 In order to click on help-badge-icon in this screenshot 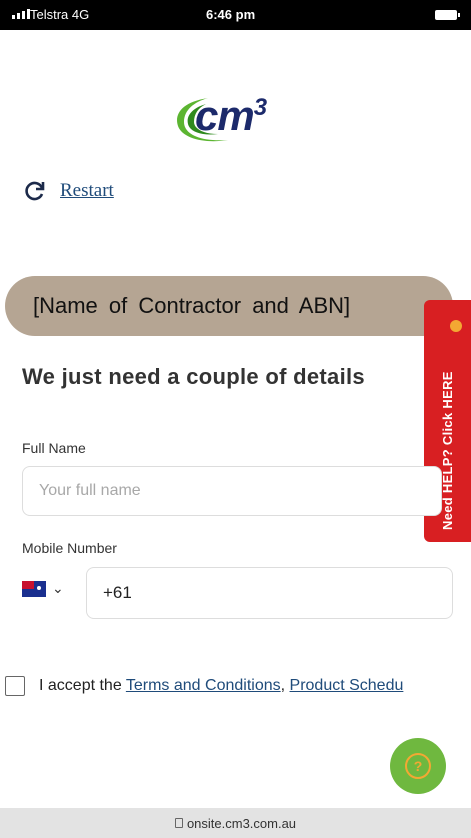, I will do `click(456, 326)`.